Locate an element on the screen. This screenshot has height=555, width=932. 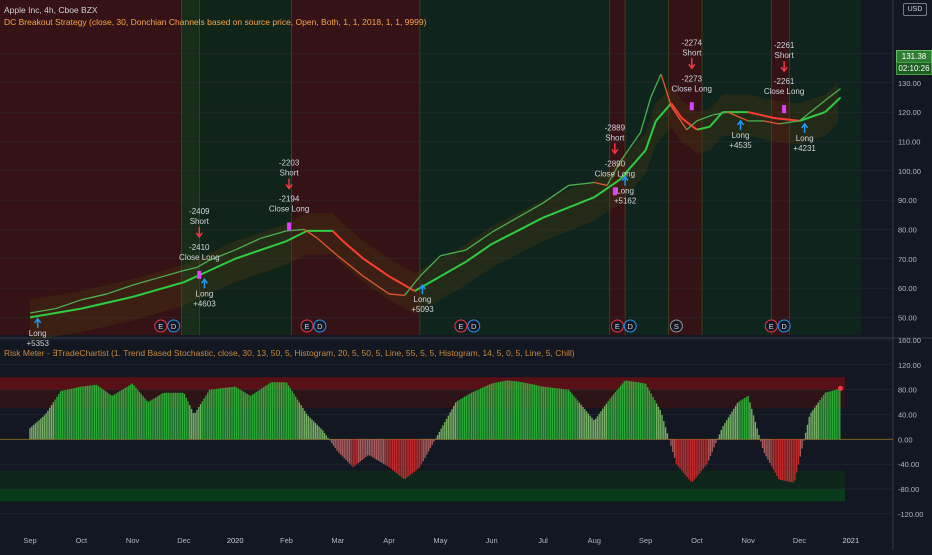
long-profit: +4603 is located at coordinates (204, 303).